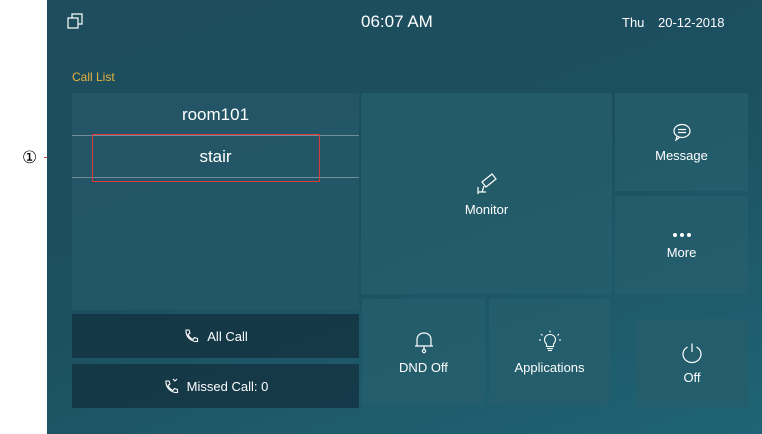 The height and width of the screenshot is (434, 762). Describe the element at coordinates (681, 234) in the screenshot. I see `ellipsis-icon` at that location.